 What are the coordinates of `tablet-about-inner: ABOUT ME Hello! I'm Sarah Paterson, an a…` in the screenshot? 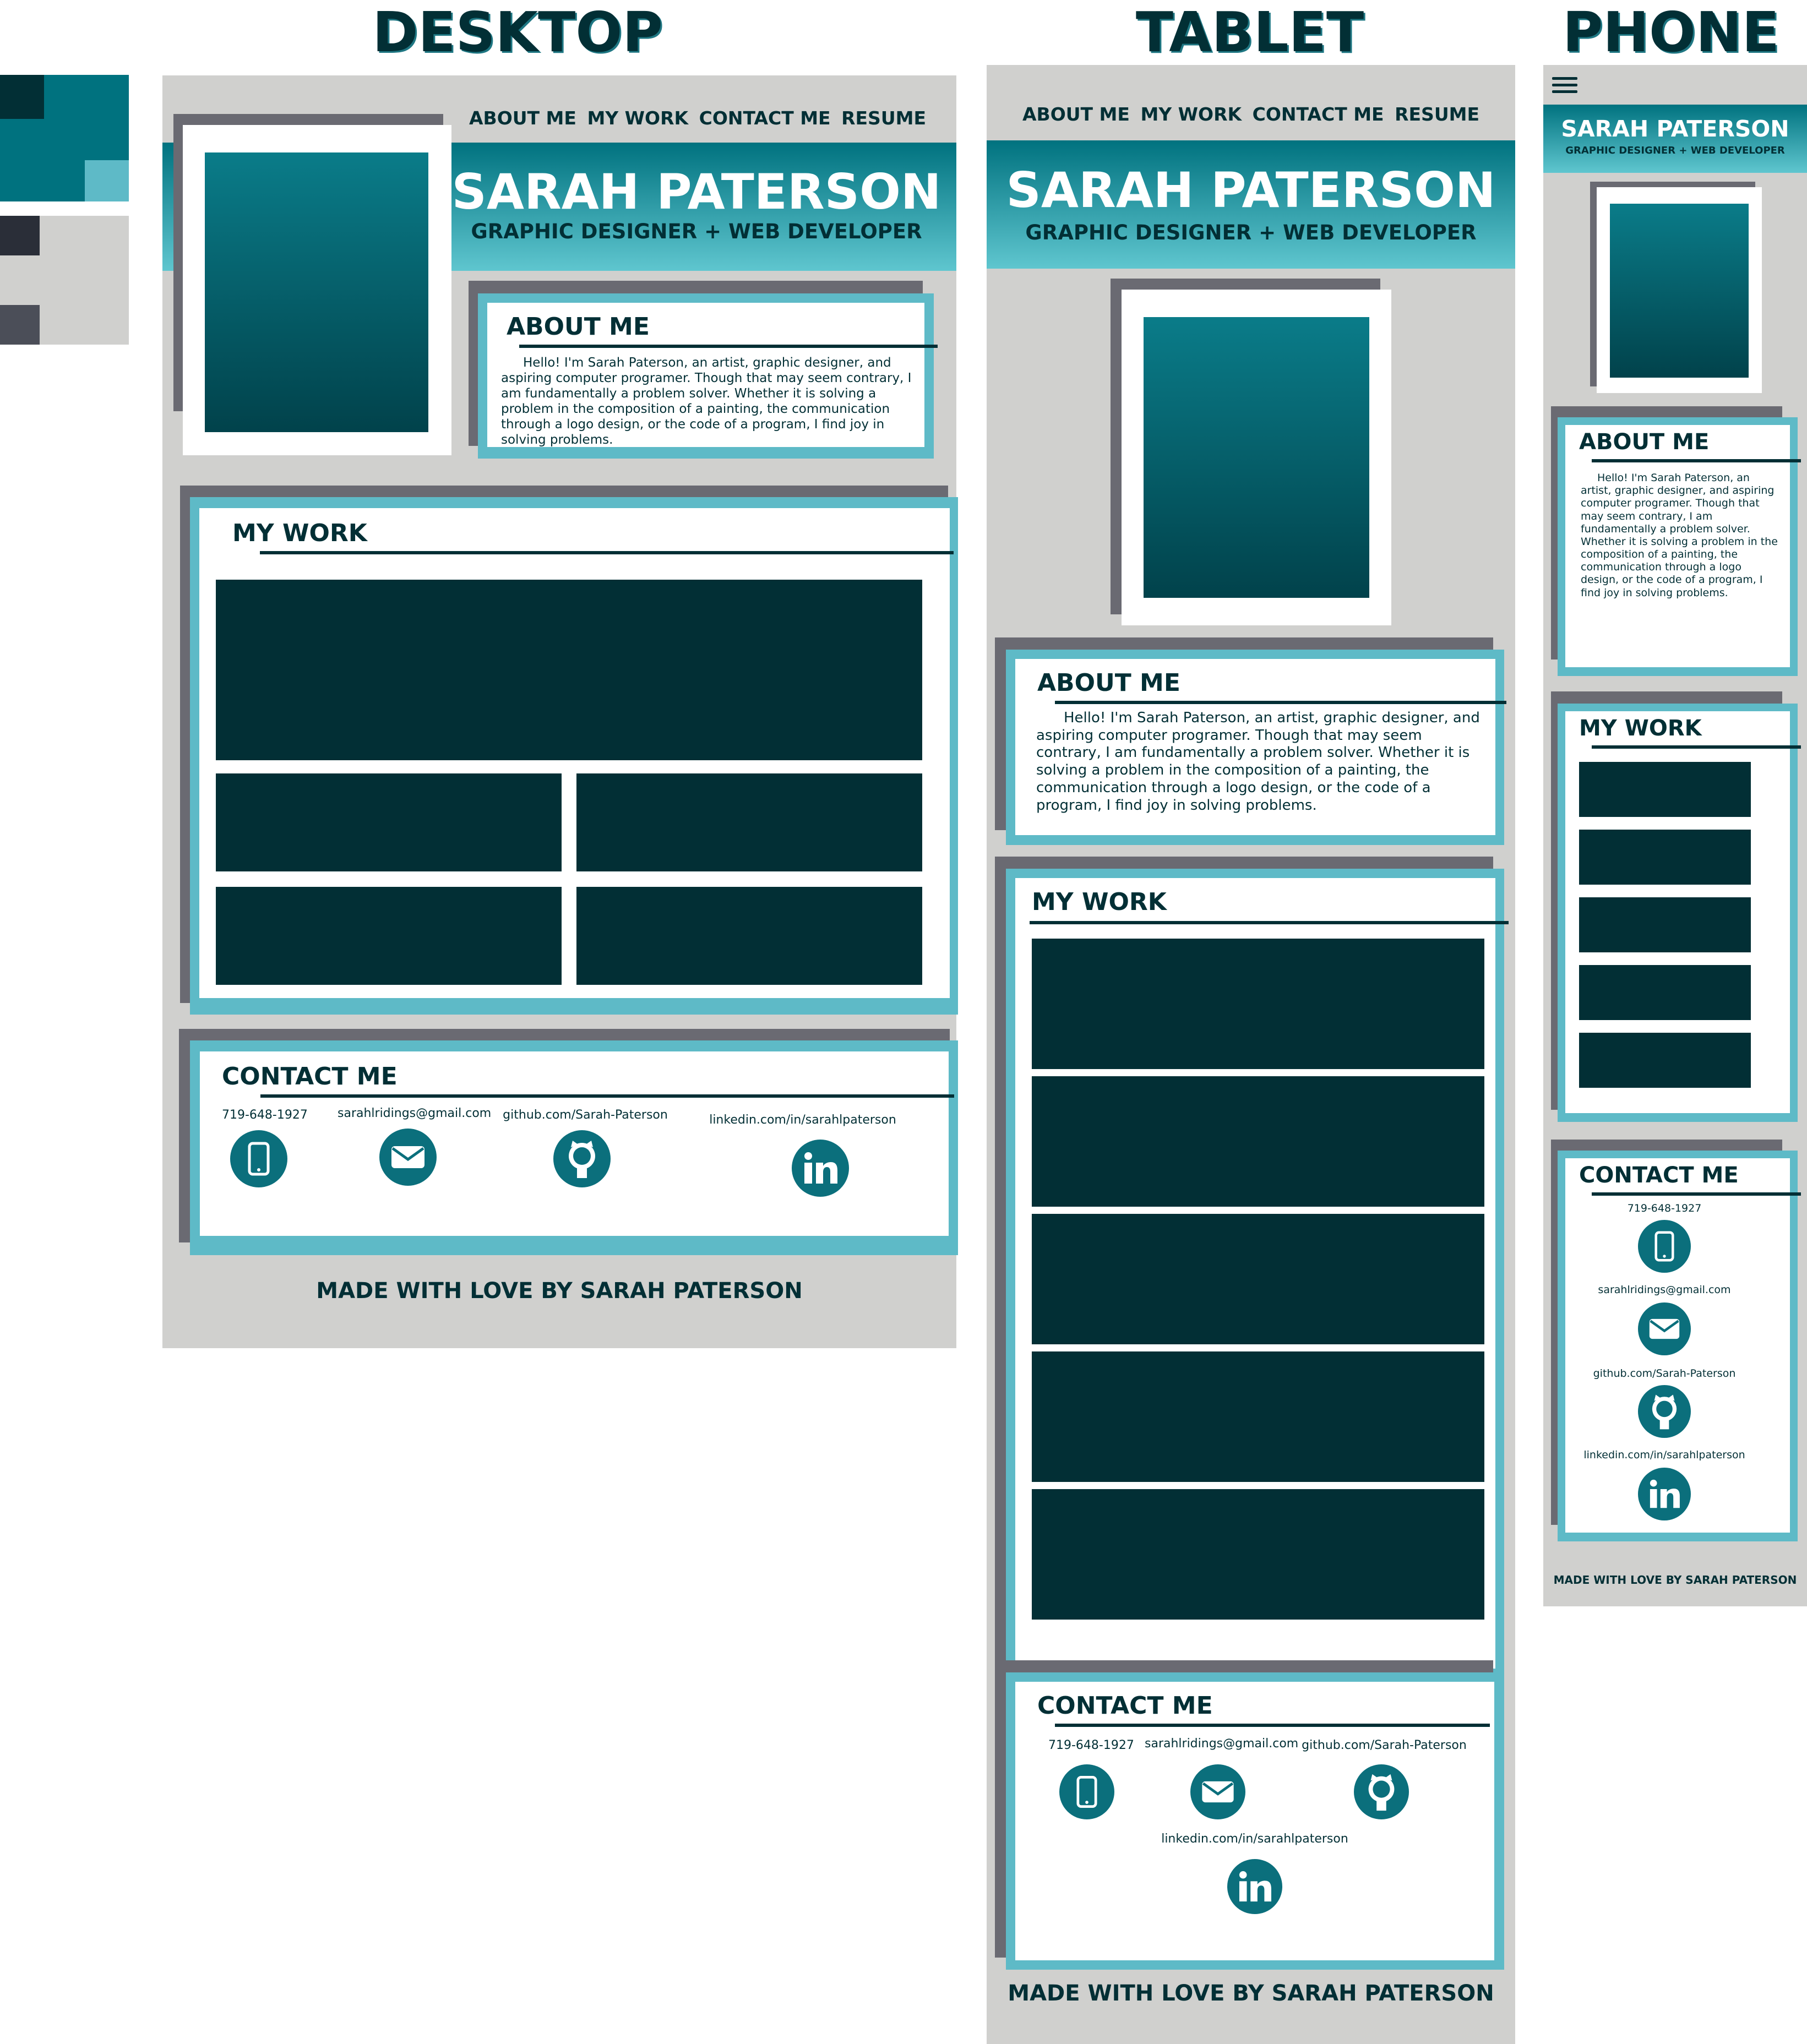 It's located at (1260, 747).